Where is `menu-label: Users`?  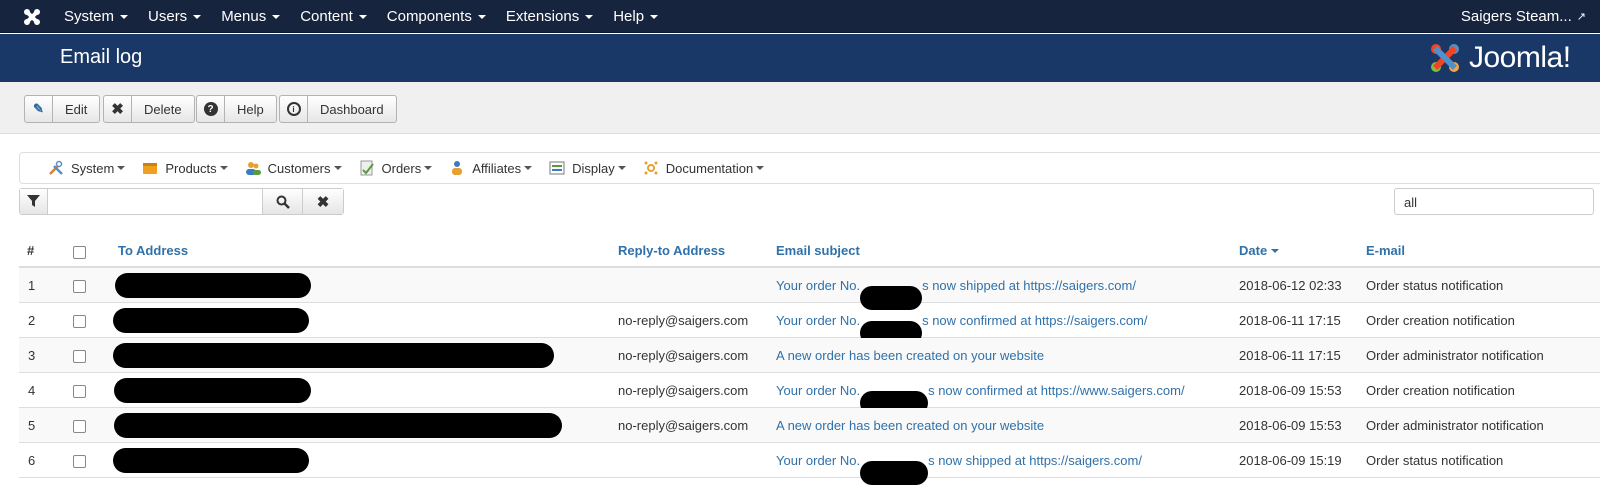
menu-label: Users is located at coordinates (168, 16).